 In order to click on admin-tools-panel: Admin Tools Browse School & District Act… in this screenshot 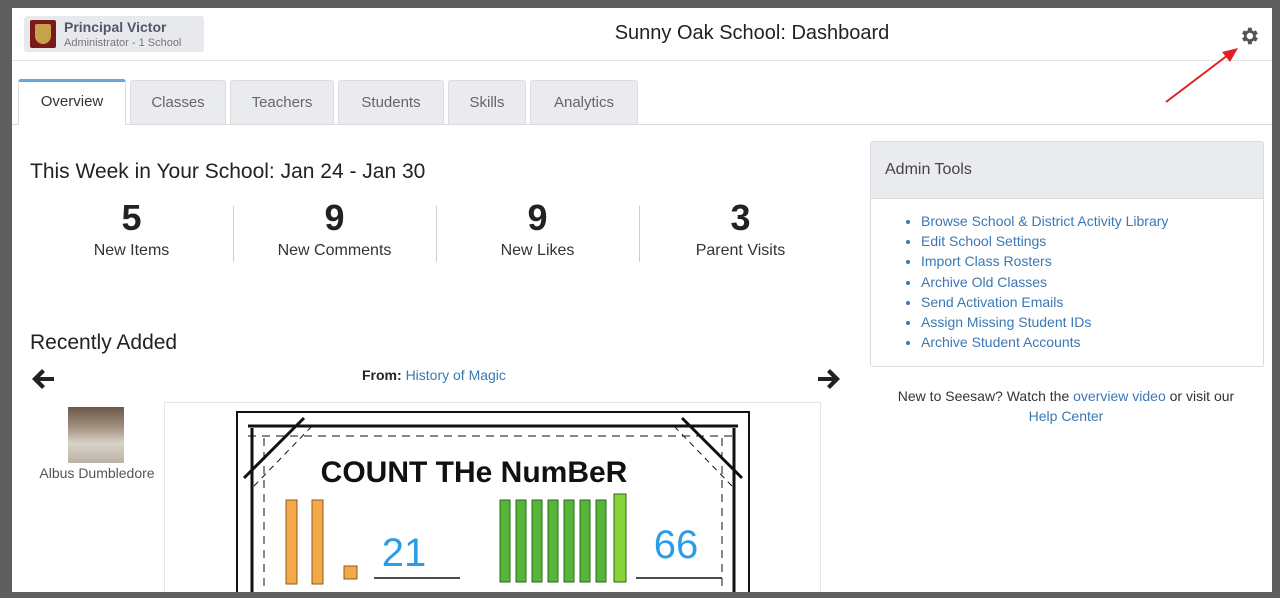, I will do `click(1067, 254)`.